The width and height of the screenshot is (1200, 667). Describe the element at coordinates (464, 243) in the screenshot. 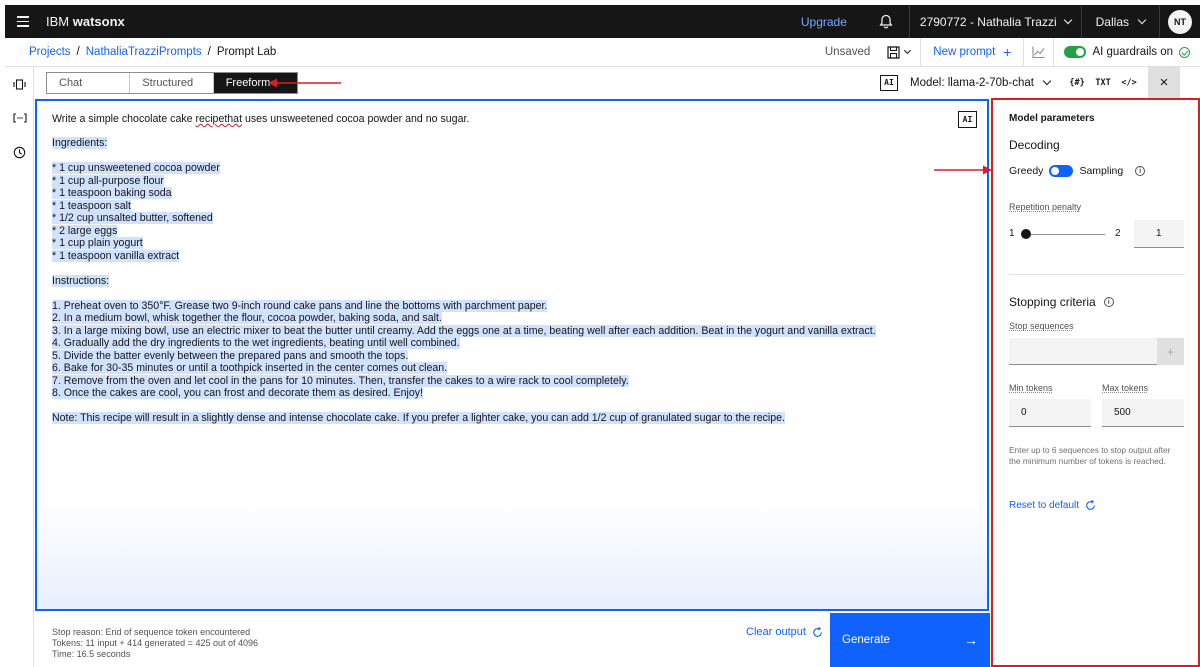

I see `output-line: * 1 cup plain yogurt` at that location.